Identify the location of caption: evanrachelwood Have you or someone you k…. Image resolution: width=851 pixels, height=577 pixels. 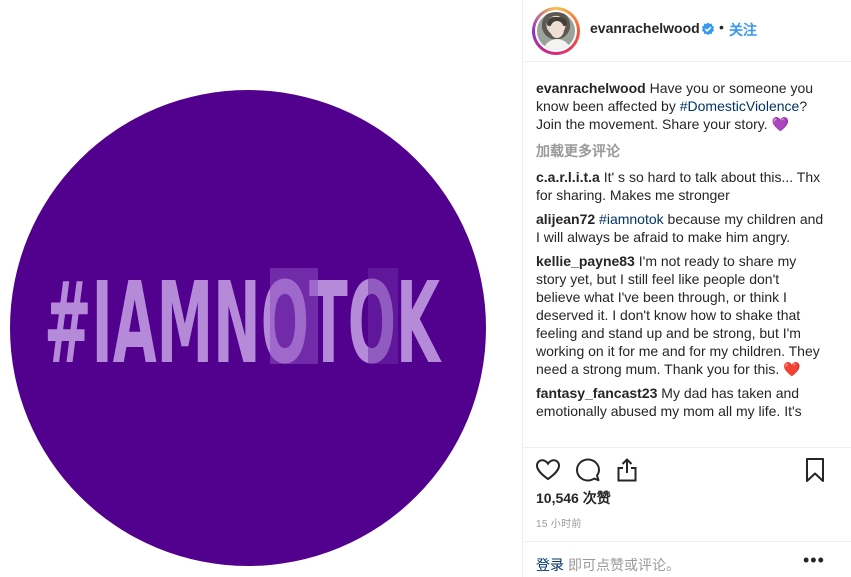
(681, 106).